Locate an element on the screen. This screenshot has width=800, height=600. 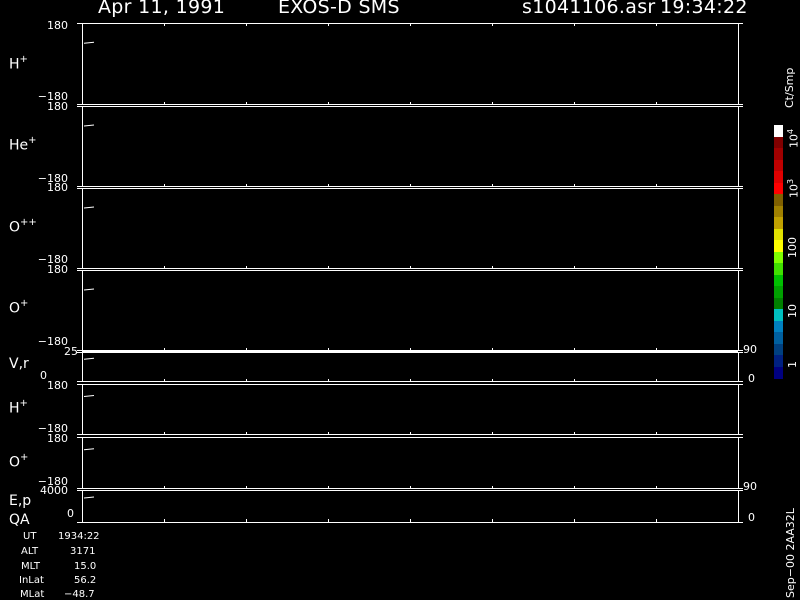
info-ut-value: 1934:22 is located at coordinates (79, 536).